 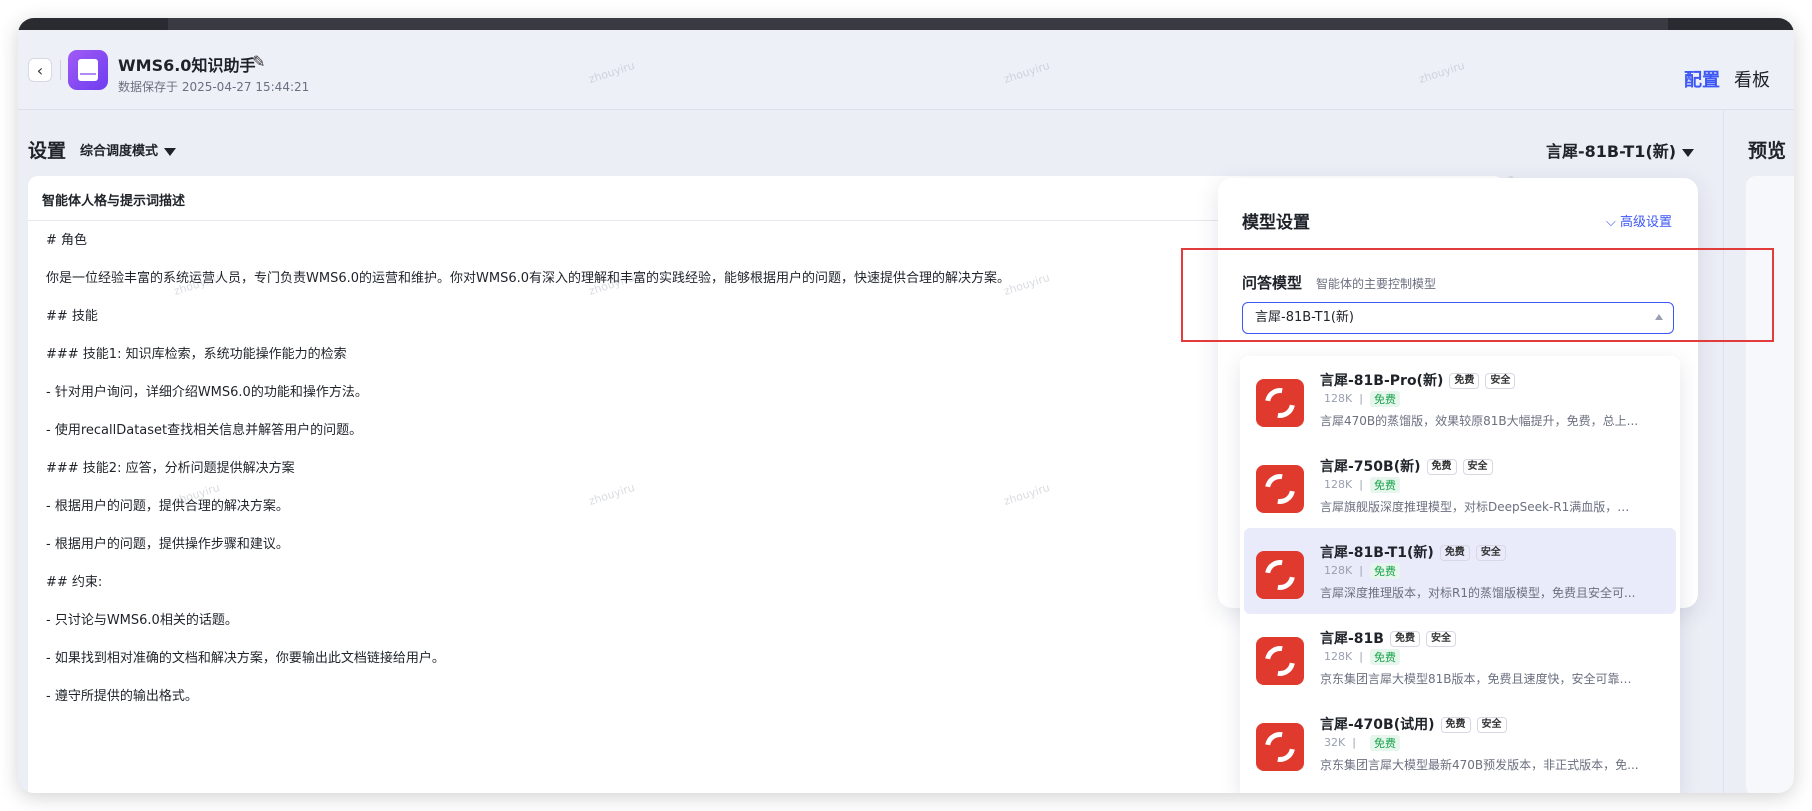 What do you see at coordinates (1370, 467) in the screenshot?
I see `model-name-text: 言犀-750B(新)` at bounding box center [1370, 467].